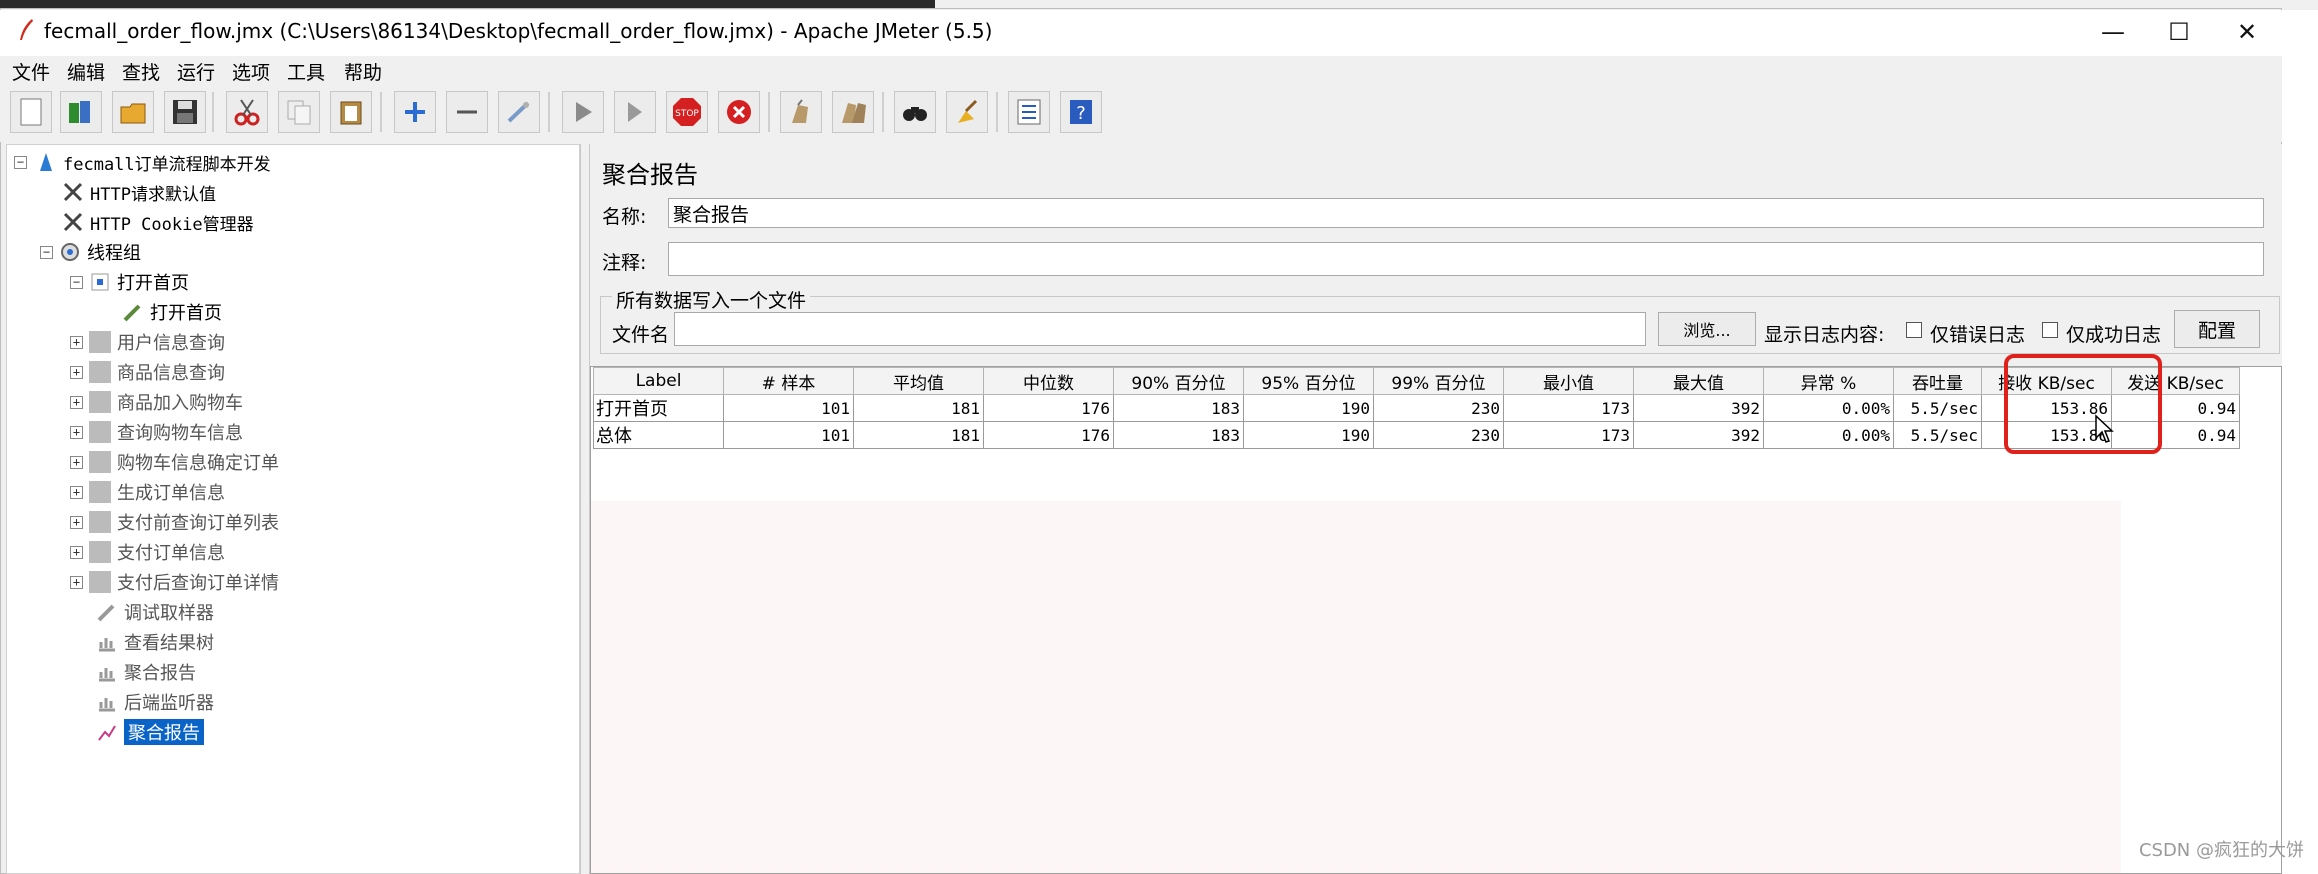  Describe the element at coordinates (147, 342) in the screenshot. I see `tree-node-controller: + 用户信息查询` at that location.